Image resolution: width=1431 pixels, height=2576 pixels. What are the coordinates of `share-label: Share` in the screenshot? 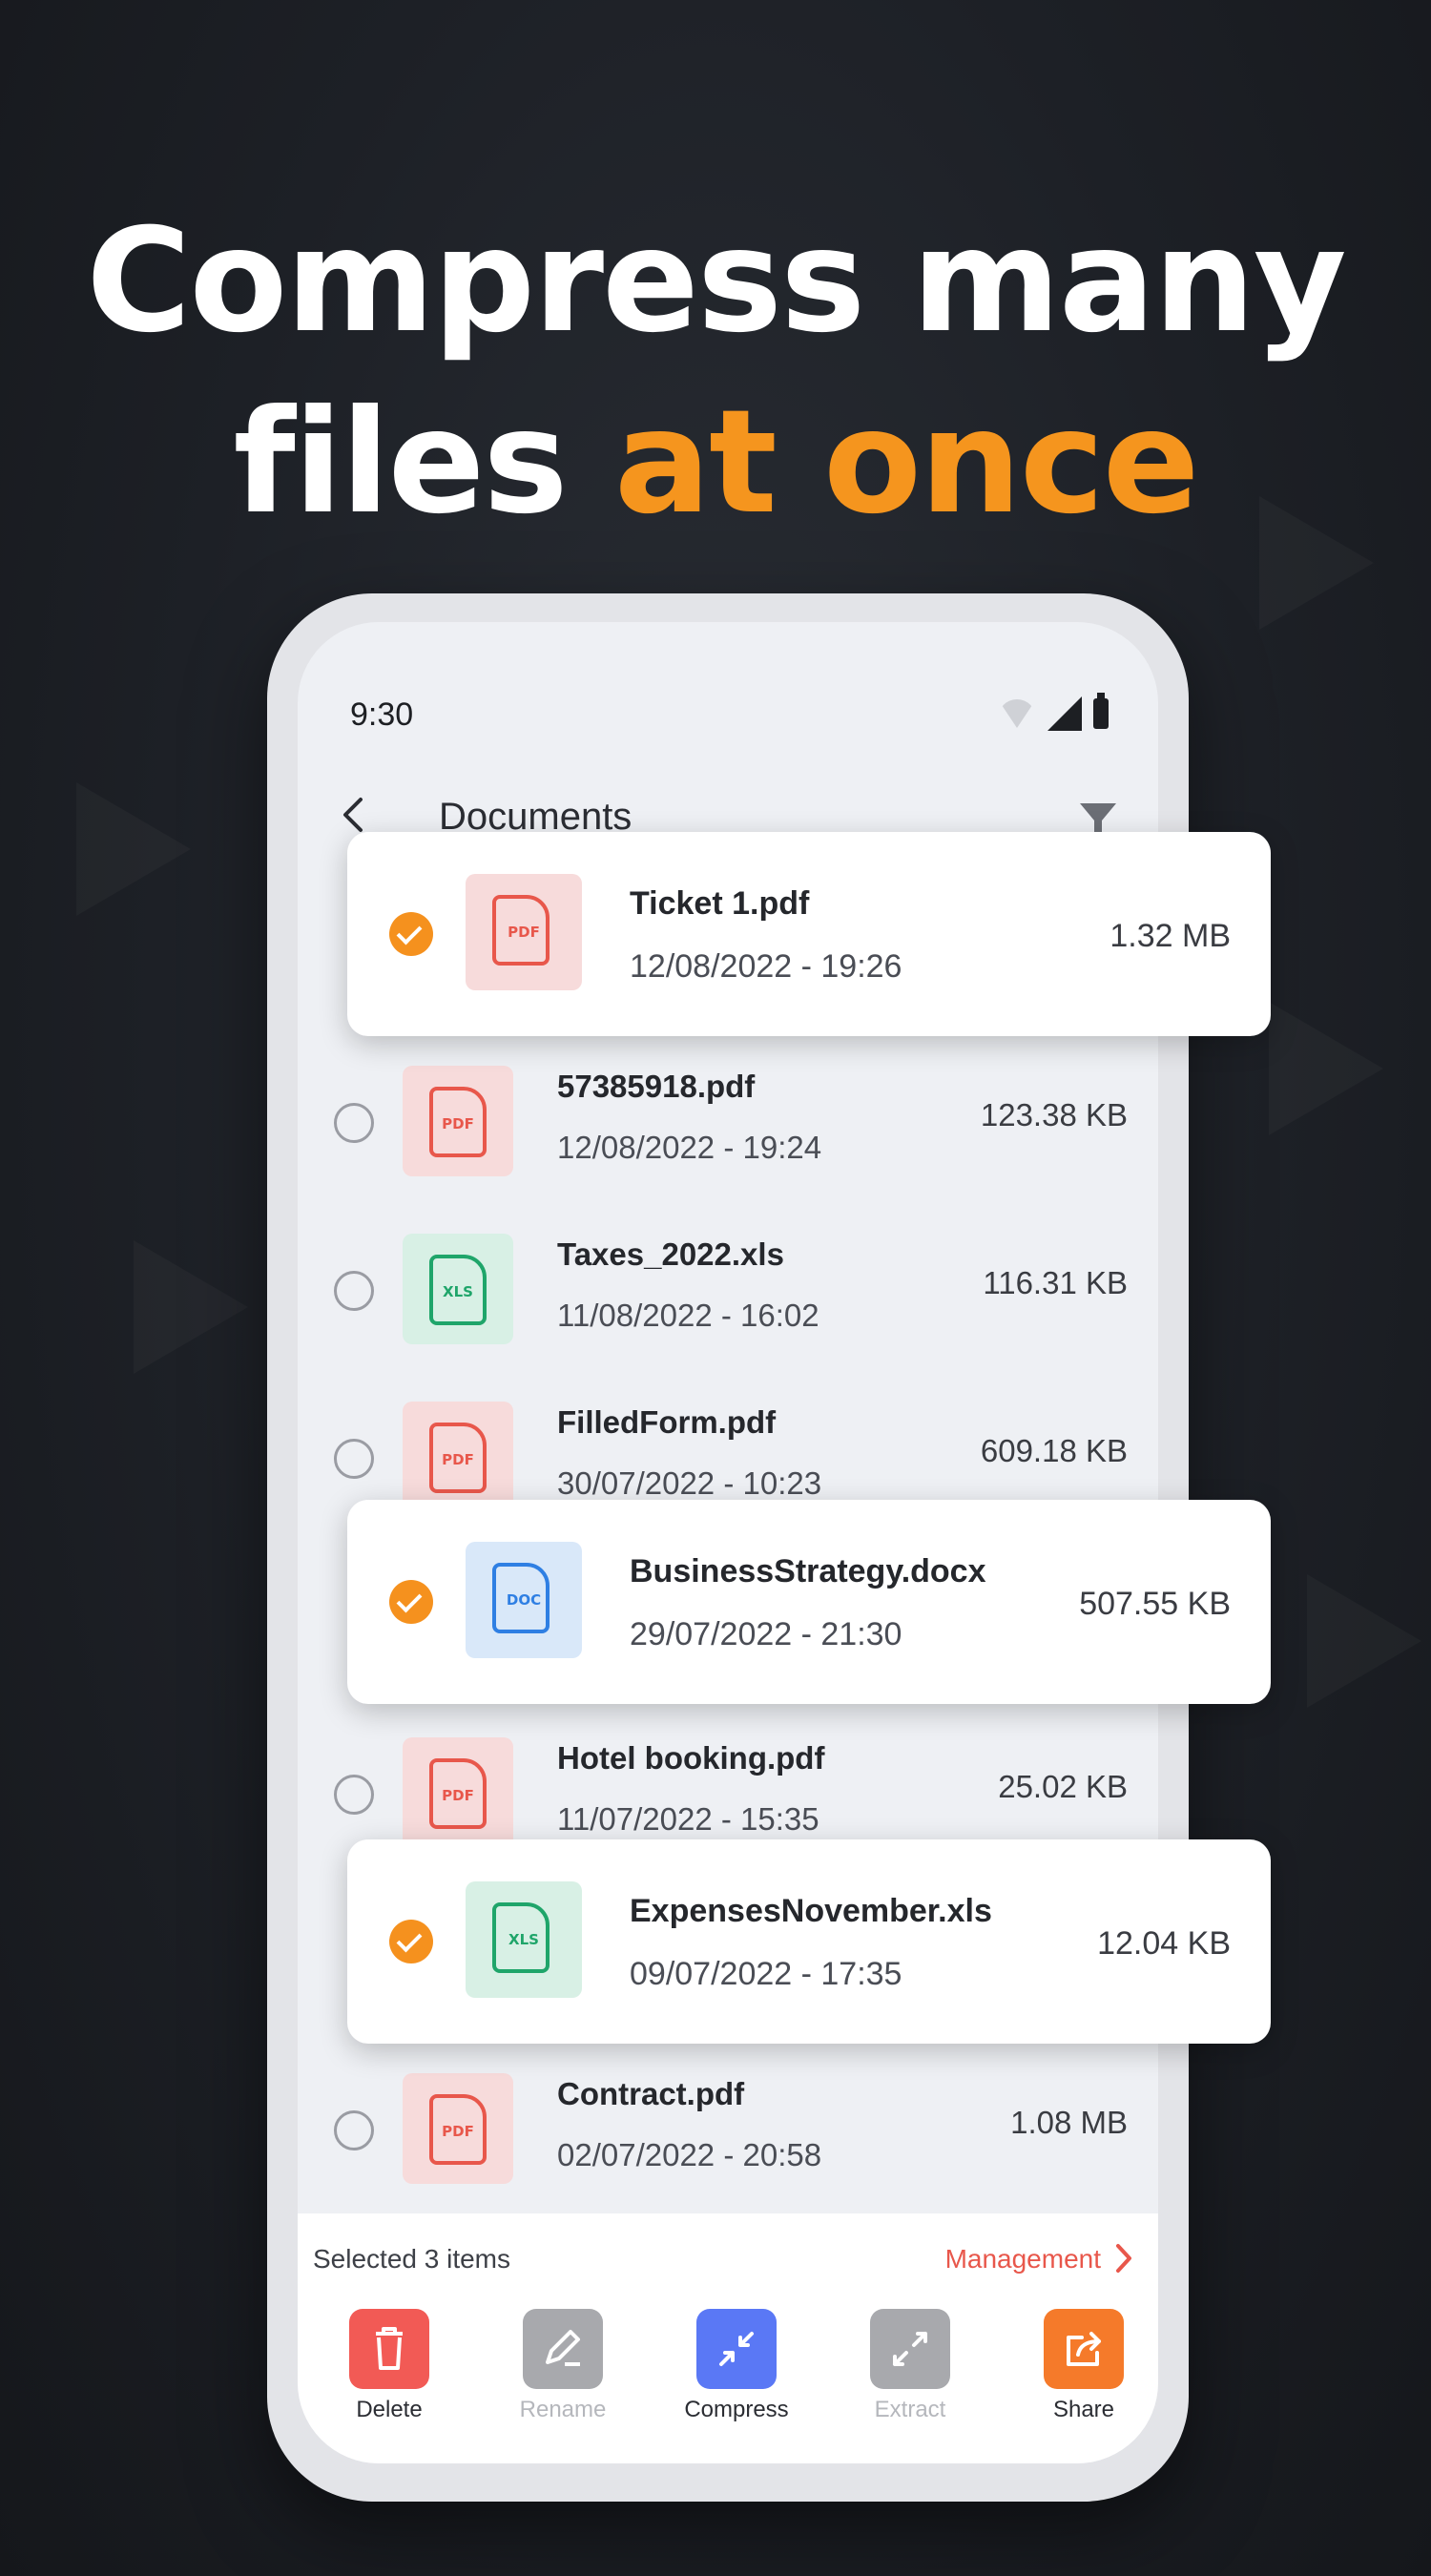 It's located at (1083, 2409).